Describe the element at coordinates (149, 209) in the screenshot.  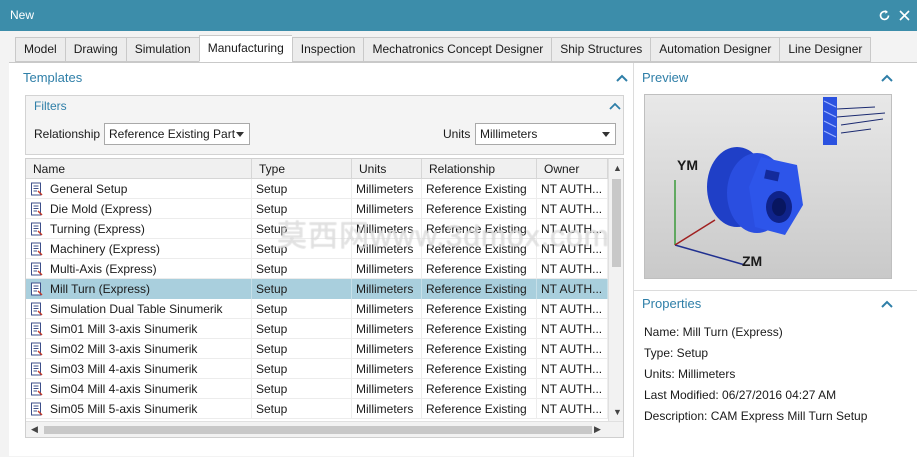
I see `cell-name: Die Mold (Express)` at that location.